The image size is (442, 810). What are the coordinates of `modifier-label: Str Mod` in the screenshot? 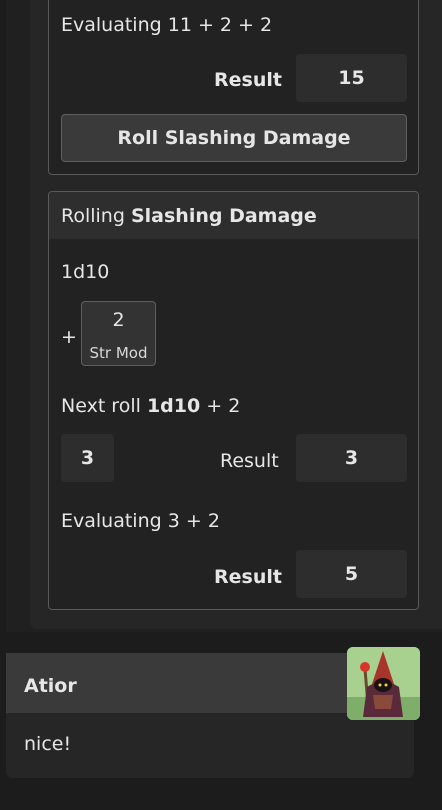 It's located at (118, 353).